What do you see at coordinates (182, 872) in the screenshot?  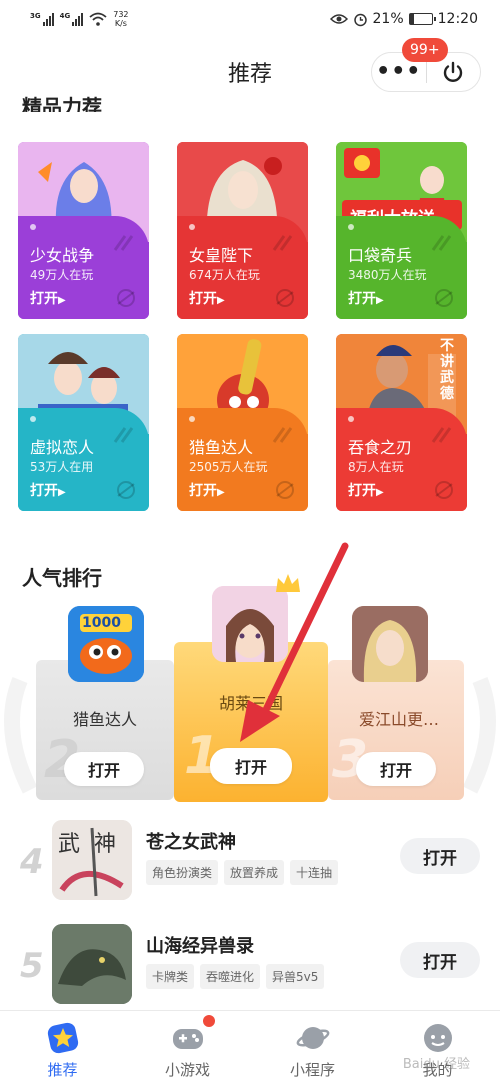 I see `tag: 角色扮演类` at bounding box center [182, 872].